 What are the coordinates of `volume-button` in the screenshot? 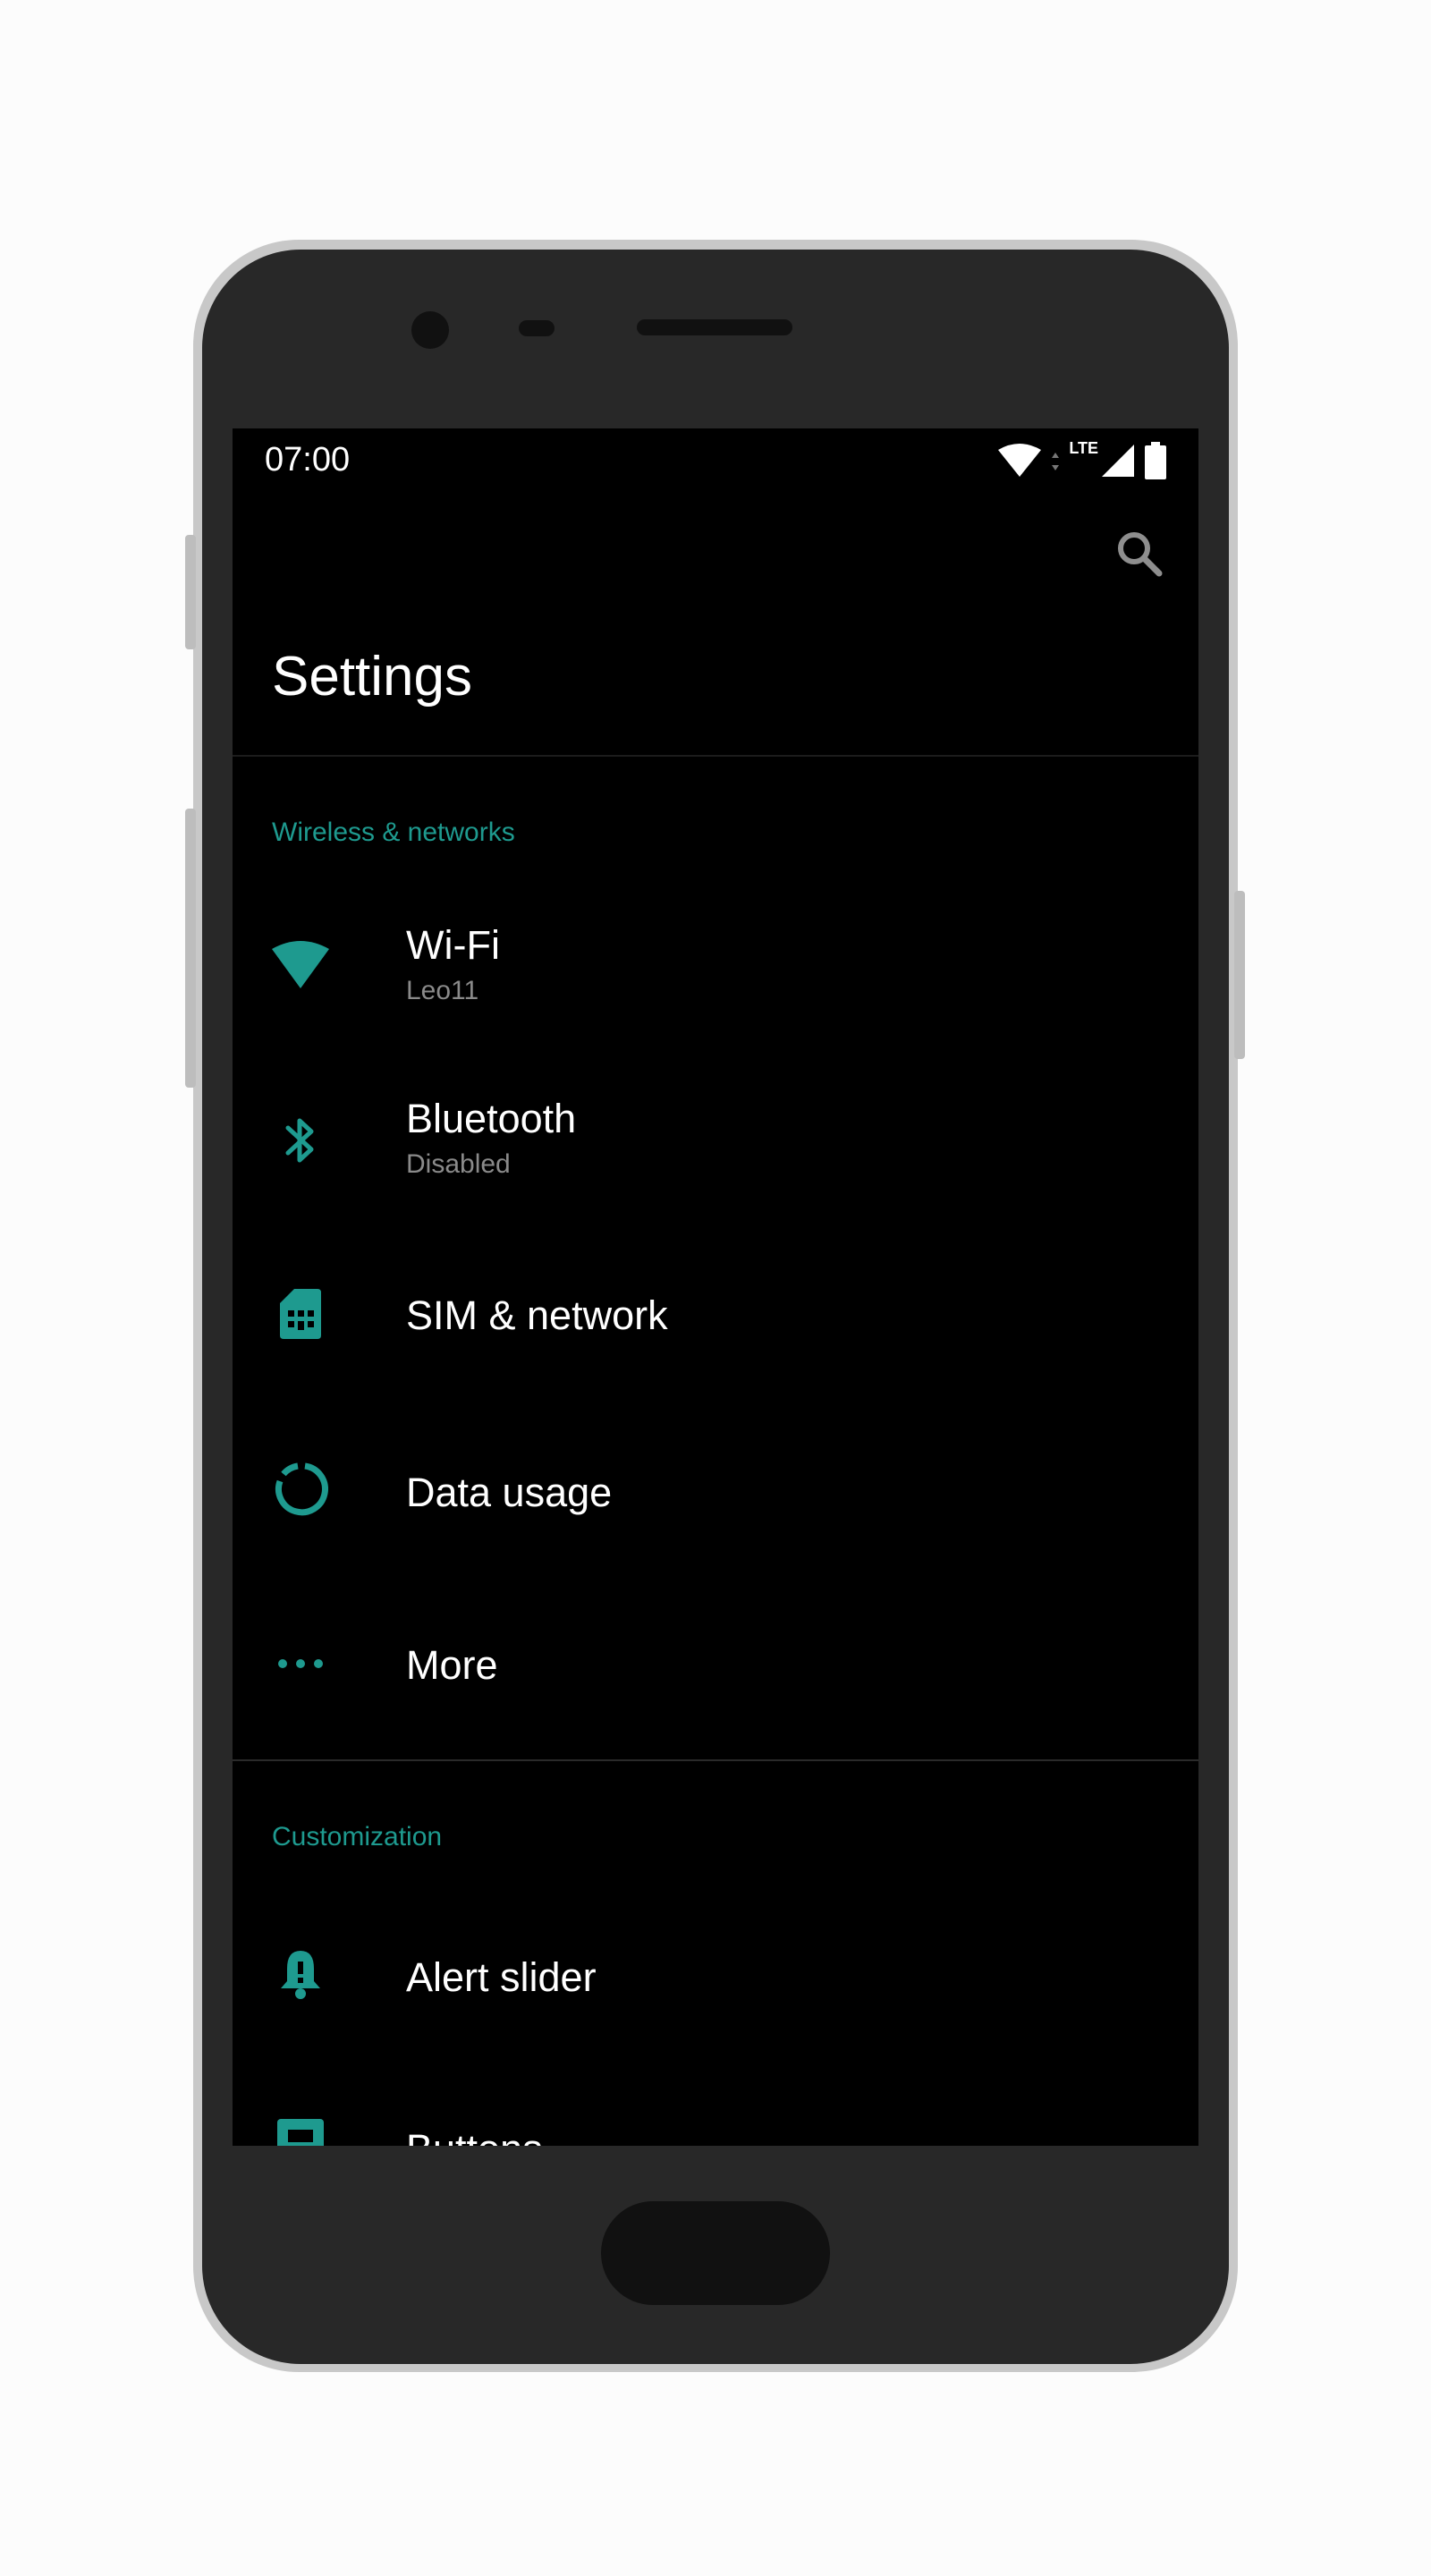 It's located at (191, 948).